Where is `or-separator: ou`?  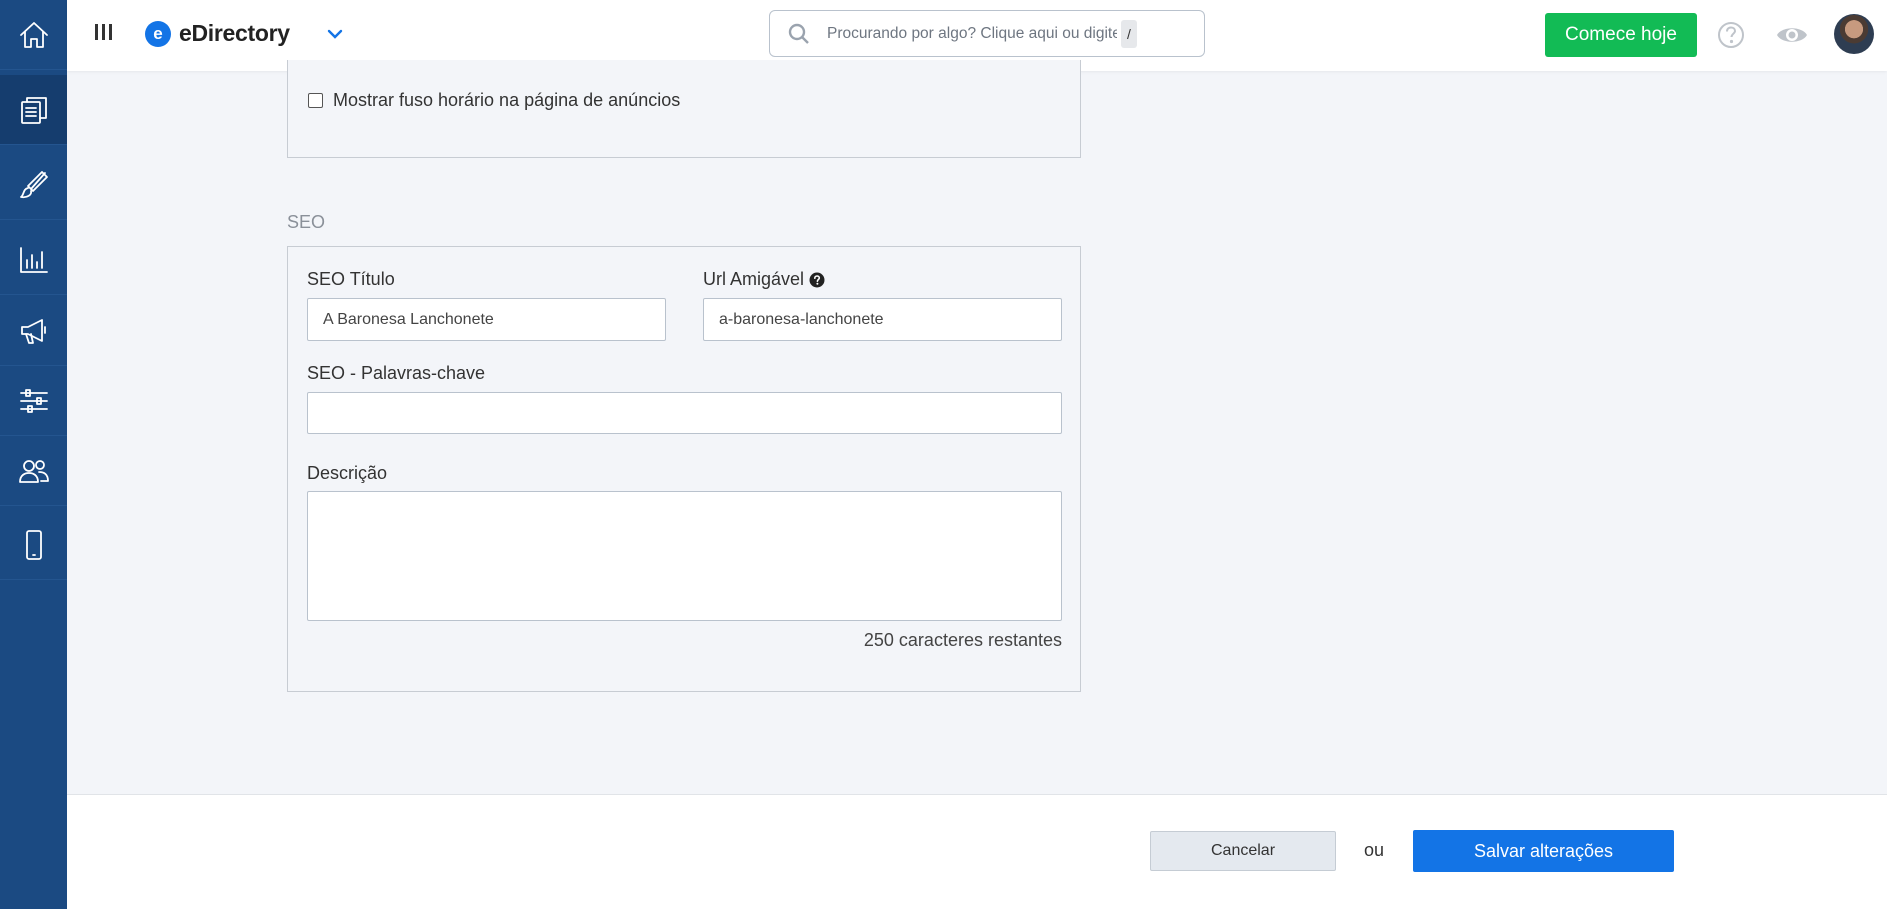 or-separator: ou is located at coordinates (1374, 850).